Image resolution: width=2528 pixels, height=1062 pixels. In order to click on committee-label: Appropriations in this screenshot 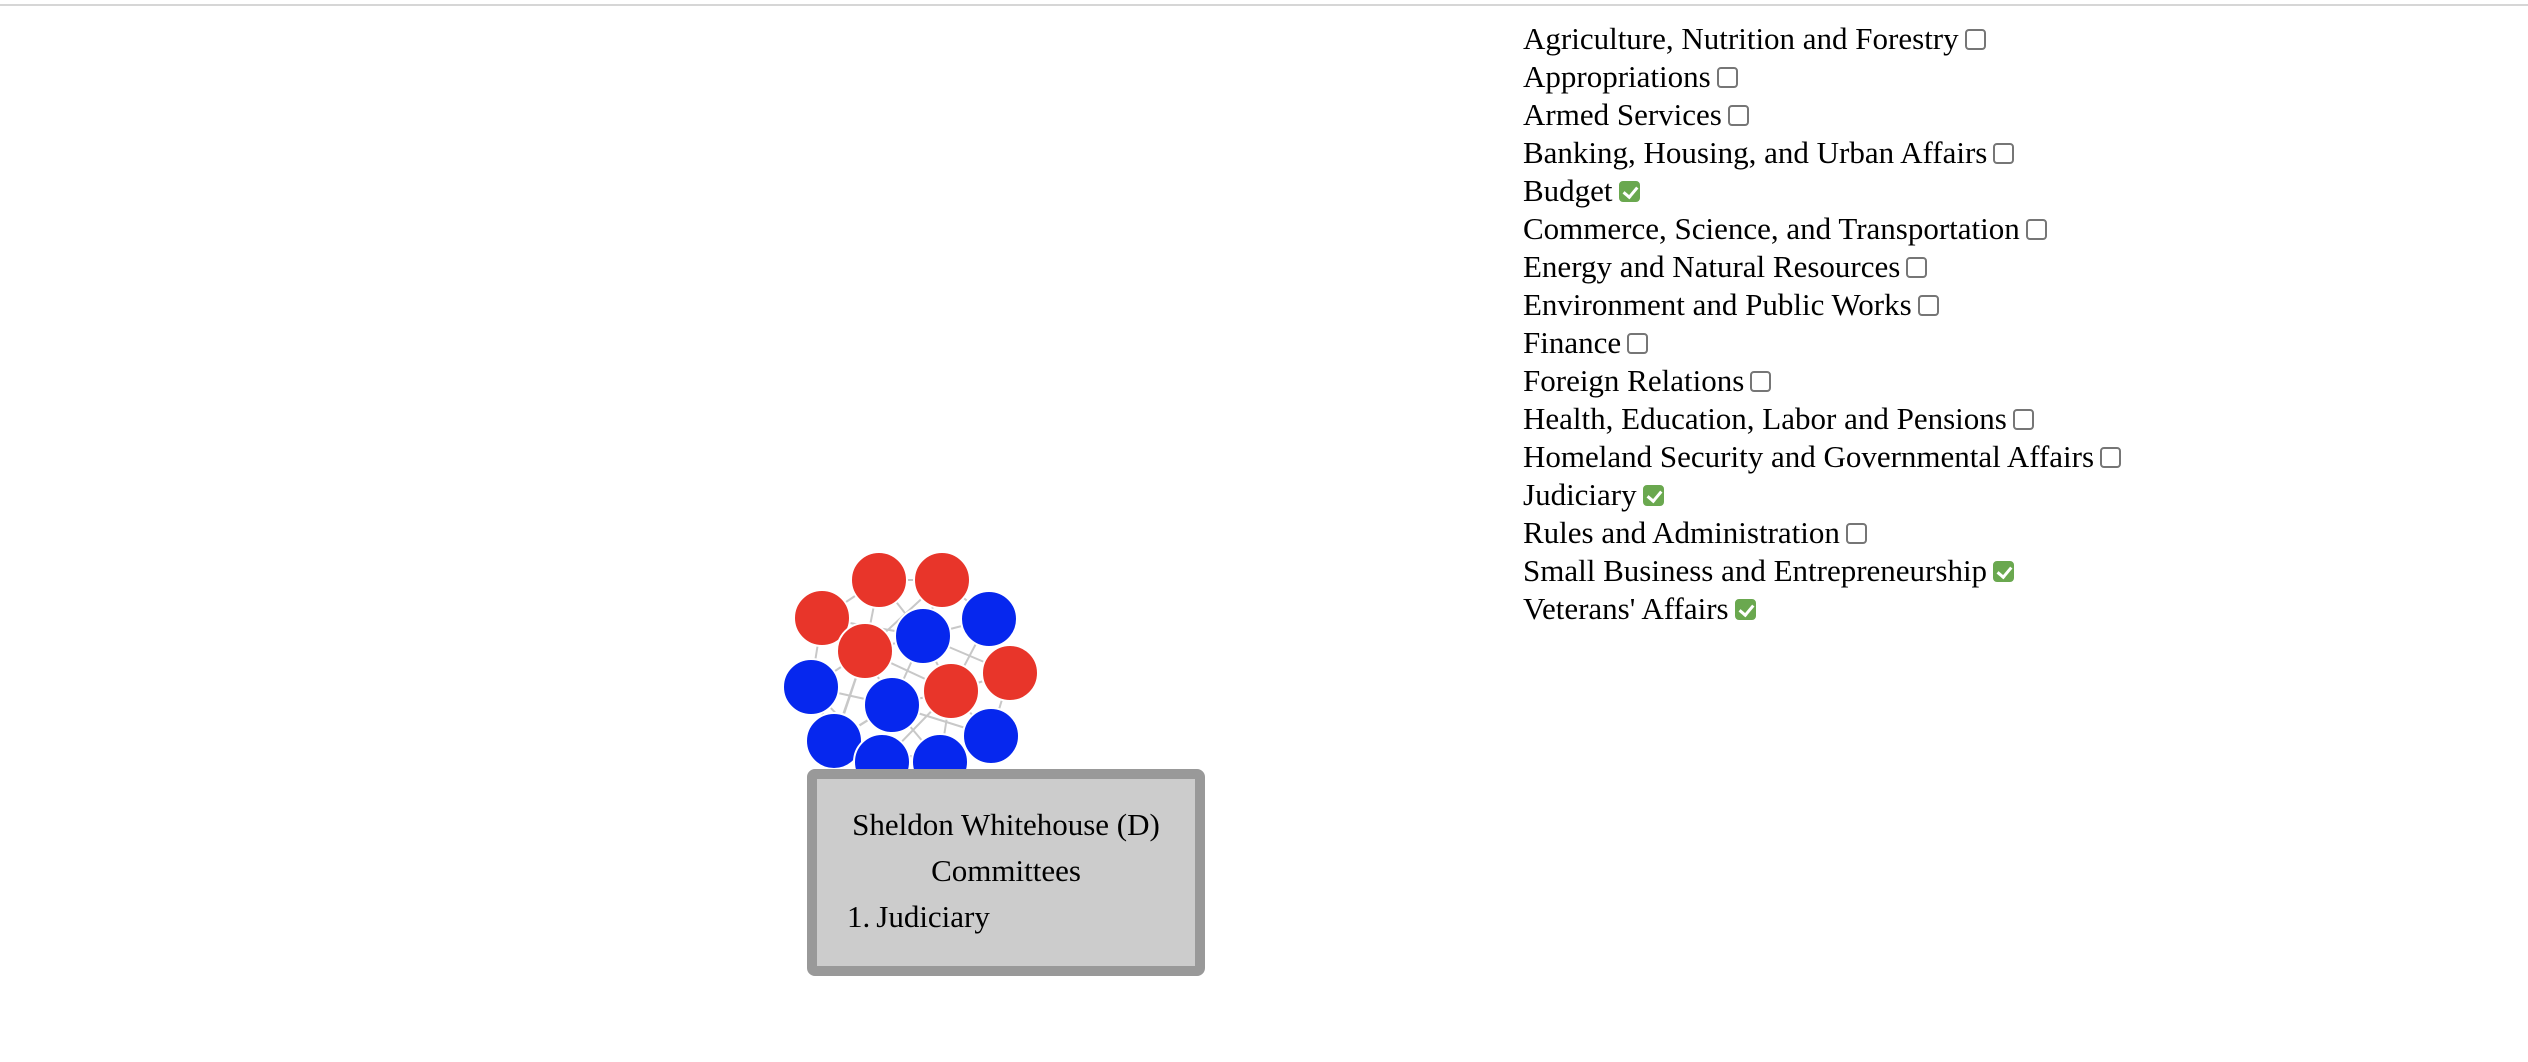, I will do `click(1617, 76)`.